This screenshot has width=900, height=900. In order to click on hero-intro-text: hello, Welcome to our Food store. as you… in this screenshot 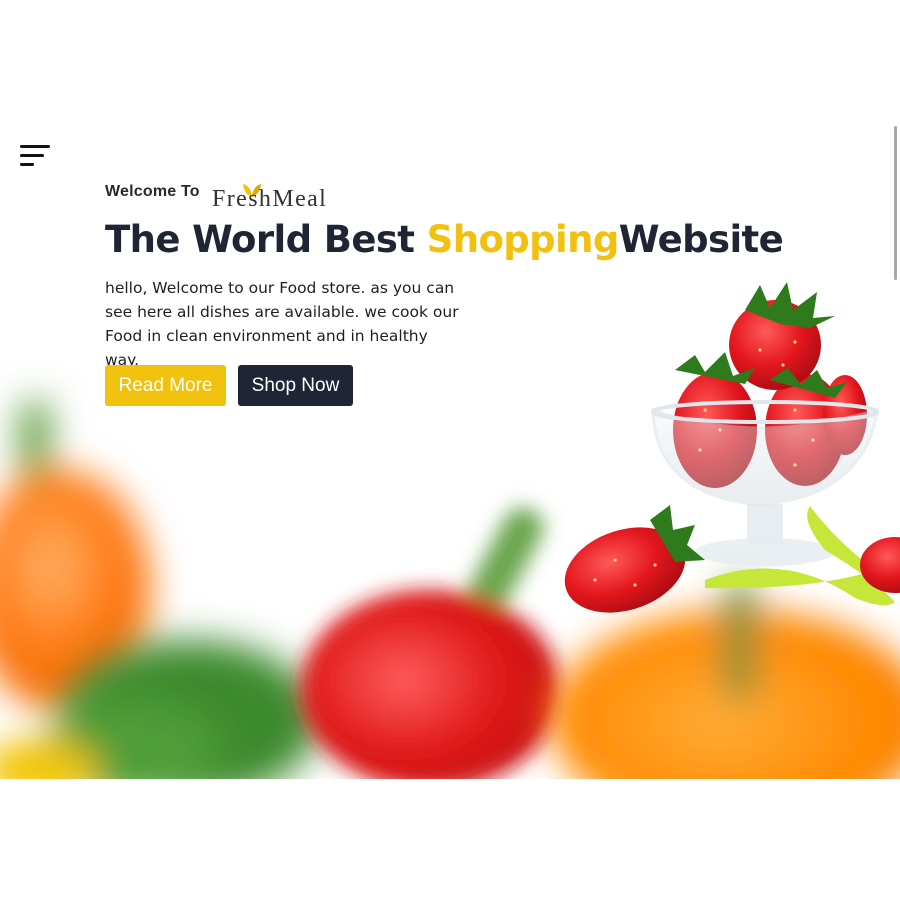, I will do `click(282, 324)`.